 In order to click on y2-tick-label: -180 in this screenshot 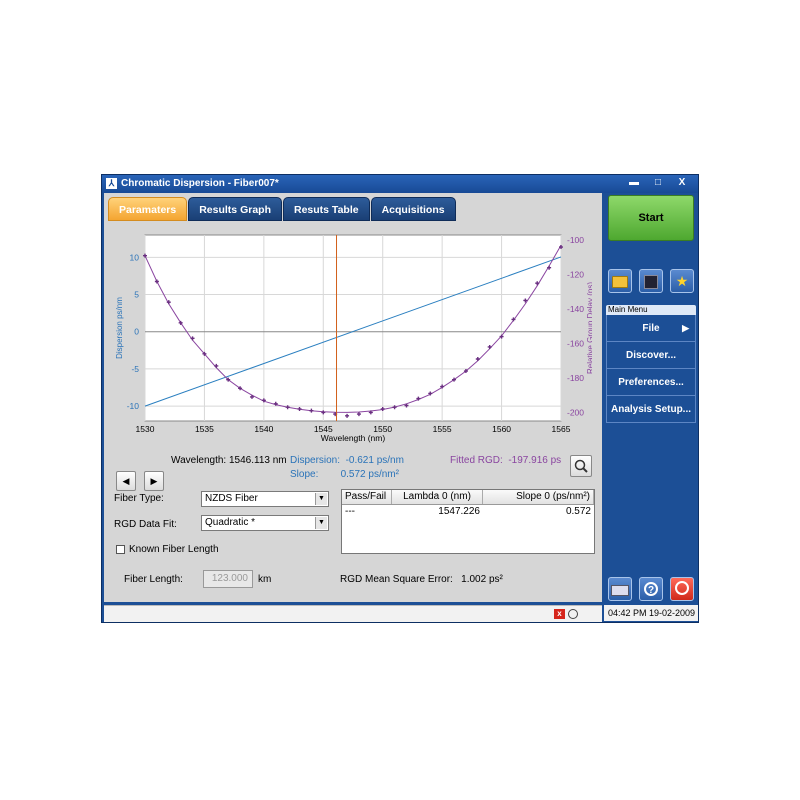, I will do `click(575, 378)`.